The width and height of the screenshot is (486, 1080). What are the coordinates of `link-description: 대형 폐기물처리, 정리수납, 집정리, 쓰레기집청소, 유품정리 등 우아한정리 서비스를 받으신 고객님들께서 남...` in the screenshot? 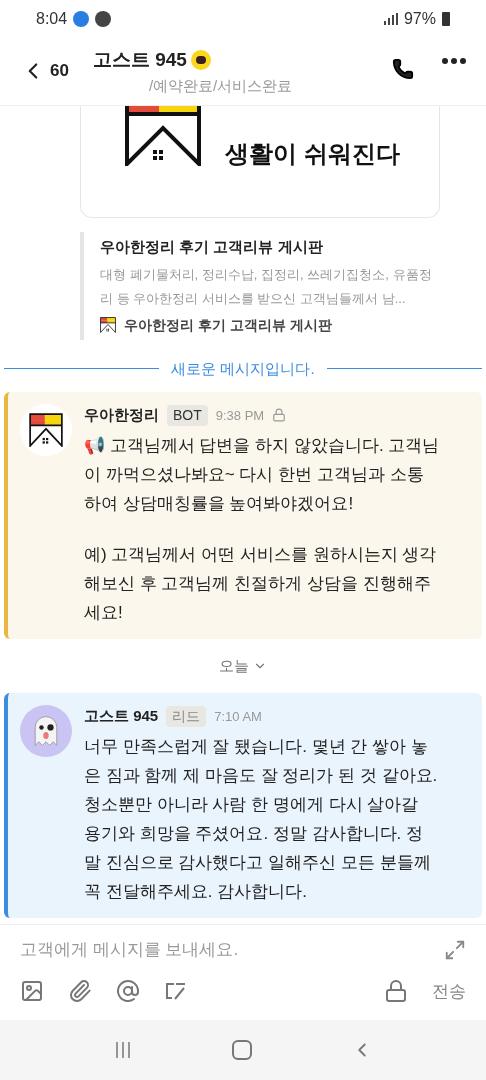 It's located at (266, 286).